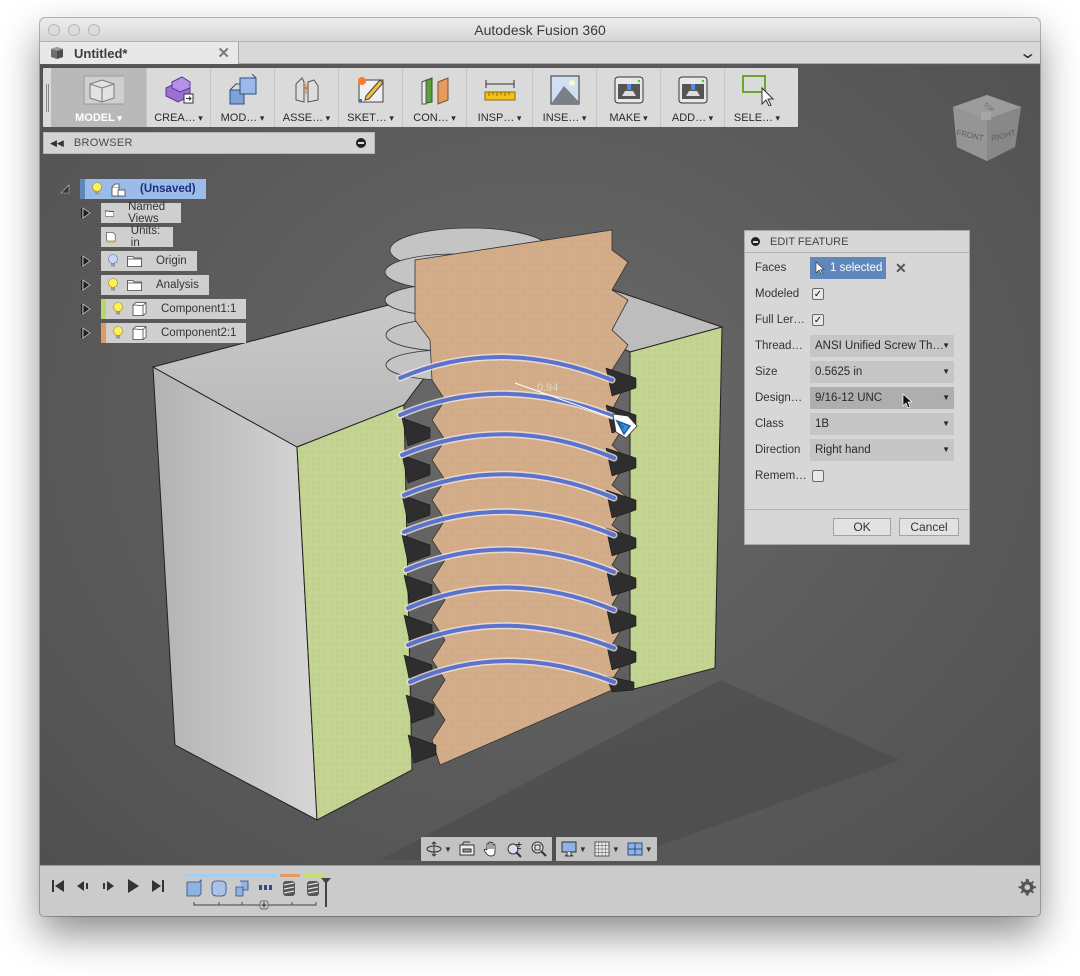 This screenshot has height=976, width=1080. I want to click on component-color-swatch, so click(103, 333).